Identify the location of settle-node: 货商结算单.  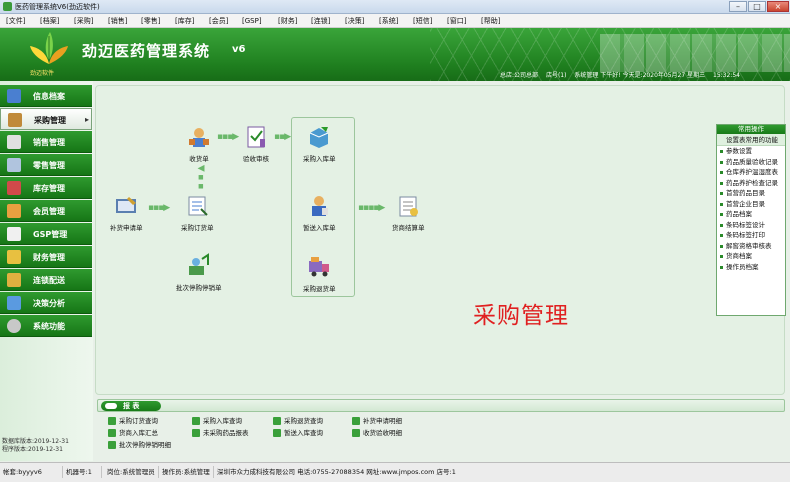
(408, 212).